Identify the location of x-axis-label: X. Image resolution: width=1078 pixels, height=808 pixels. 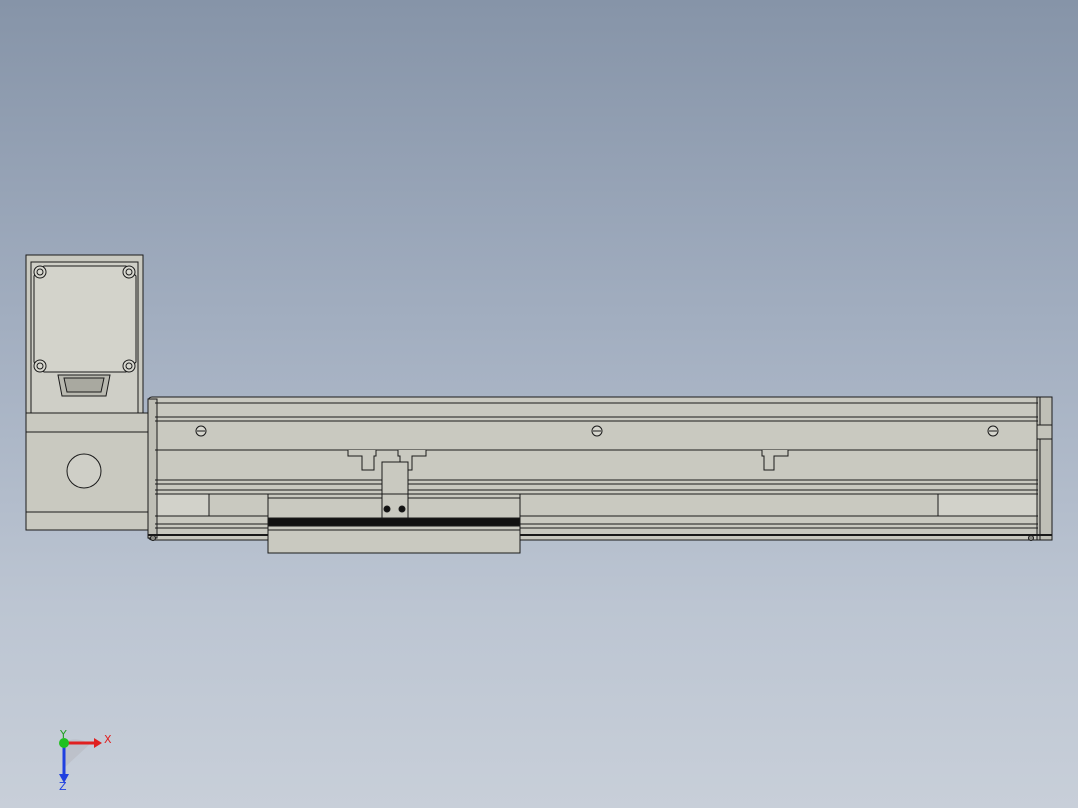
(108, 739).